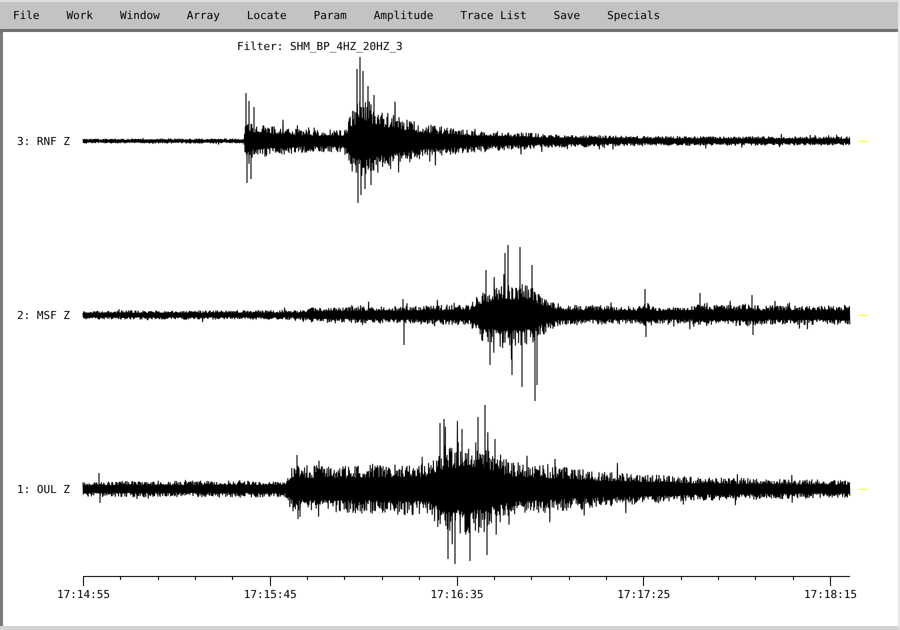 This screenshot has height=630, width=900. Describe the element at coordinates (320, 46) in the screenshot. I see `filter-label: Filter: SHM_BP_4HZ_20HZ_3` at that location.